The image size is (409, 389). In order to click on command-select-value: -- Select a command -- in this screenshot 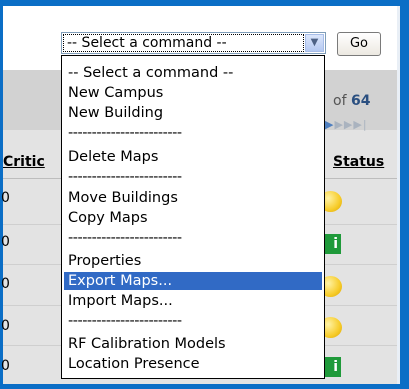, I will do `click(183, 43)`.